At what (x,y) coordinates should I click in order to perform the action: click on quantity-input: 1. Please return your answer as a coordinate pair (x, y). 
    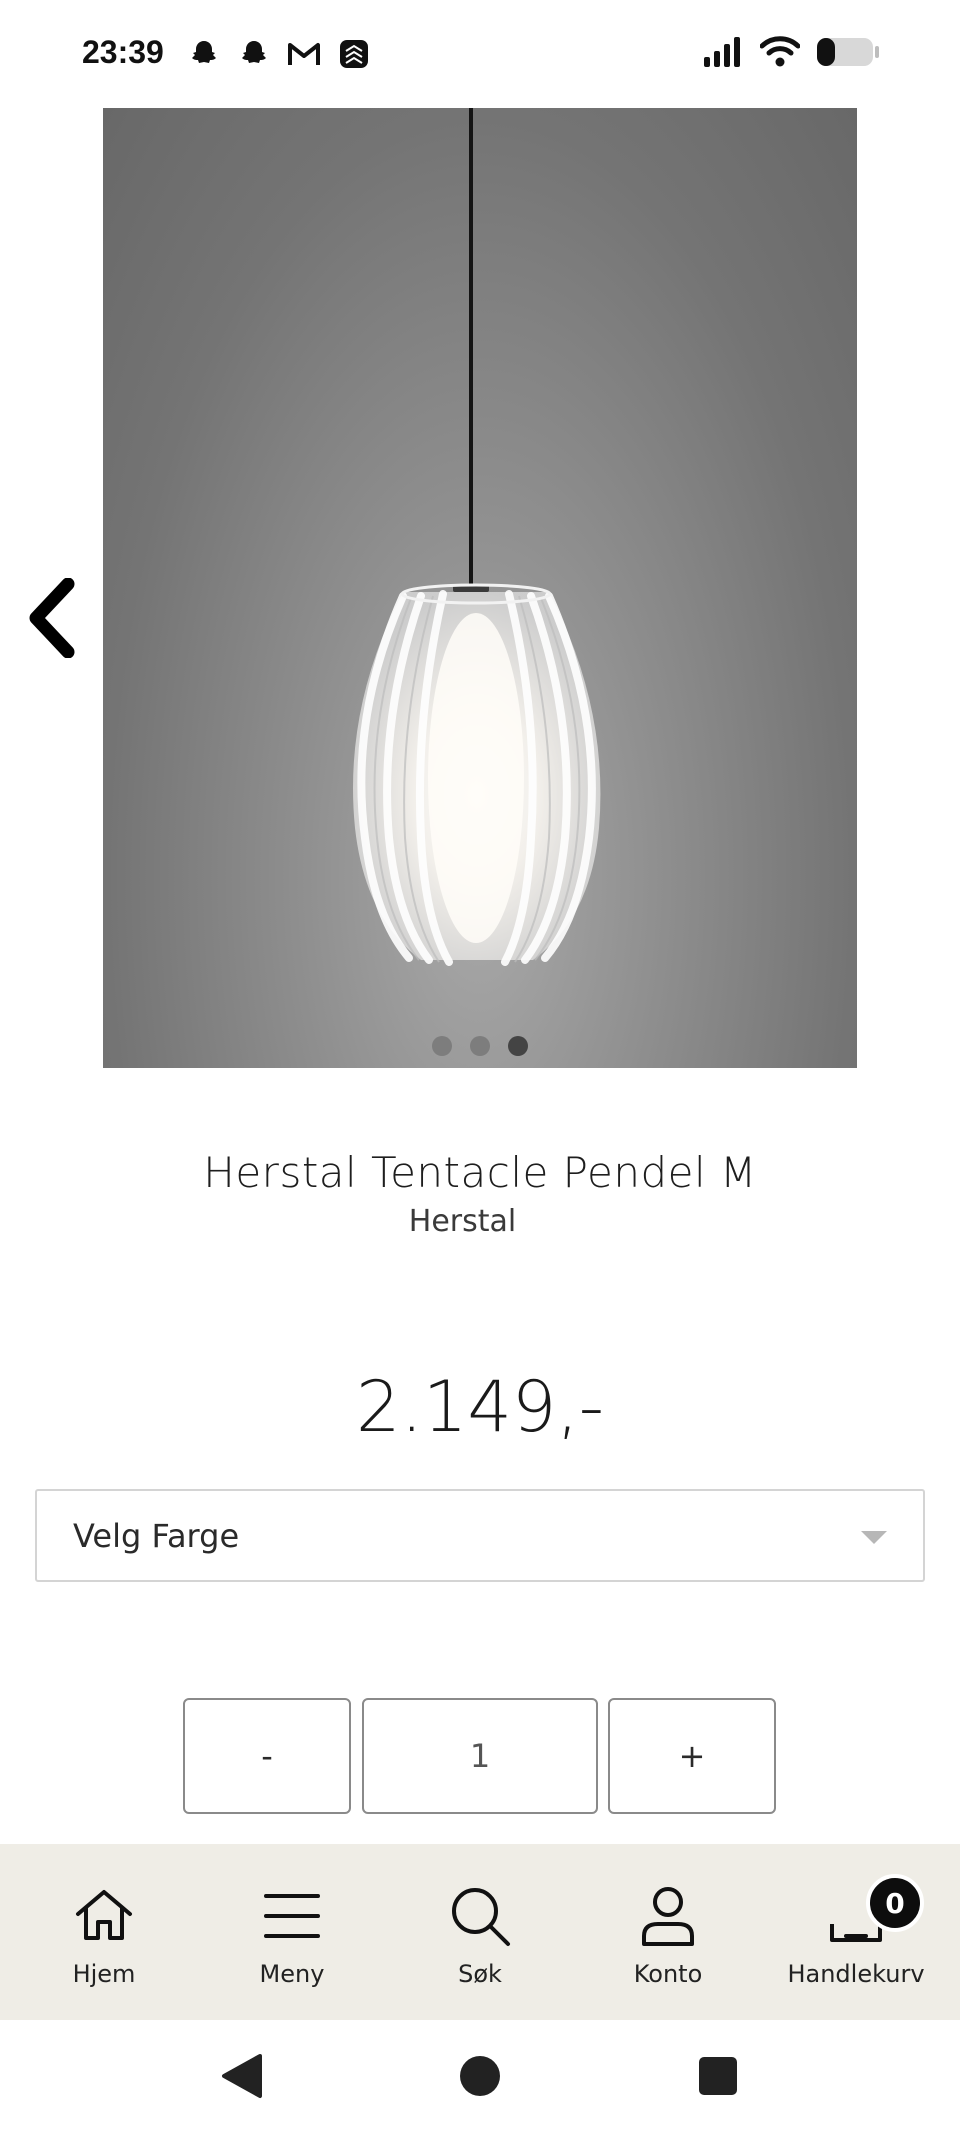
    Looking at the image, I should click on (480, 1756).